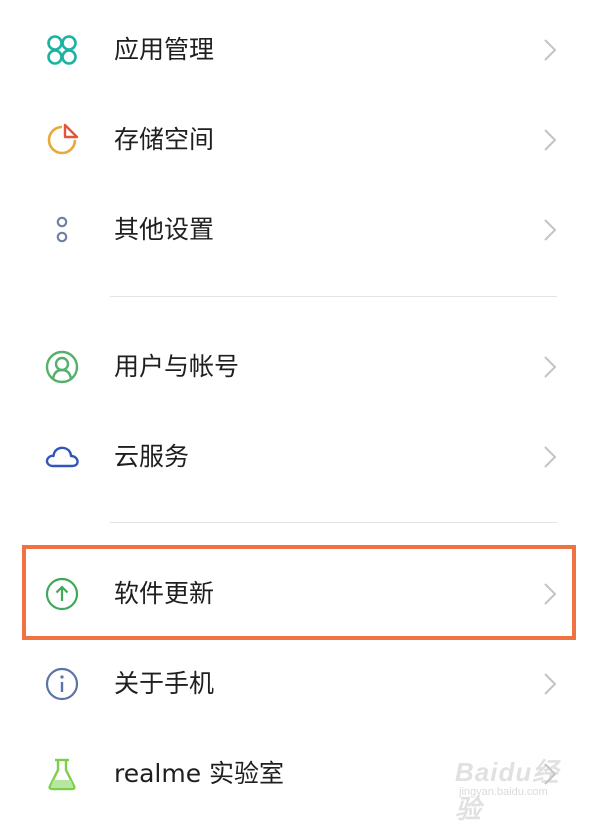  Describe the element at coordinates (164, 593) in the screenshot. I see `settings-item-label: 软件更新` at that location.